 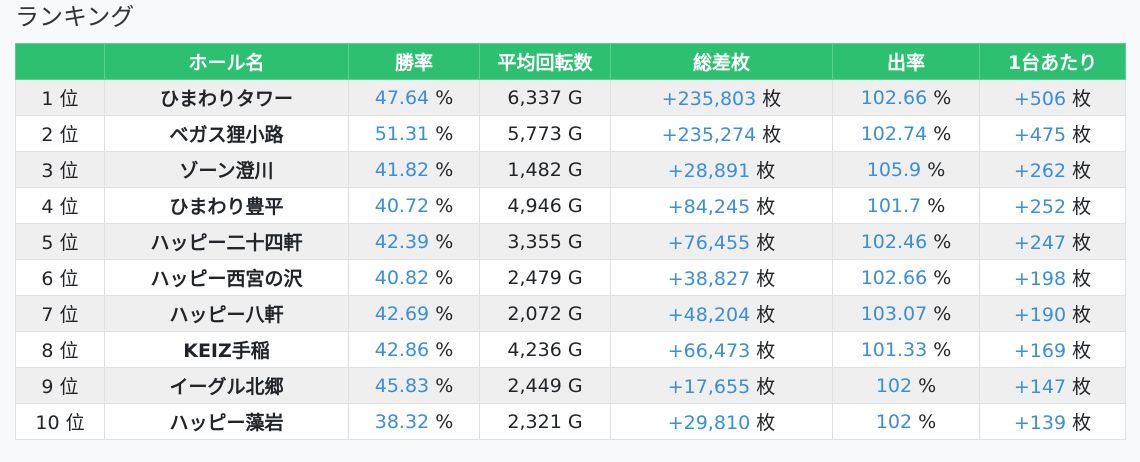 I want to click on total-diff-cell: +84,245 枚, so click(x=721, y=205).